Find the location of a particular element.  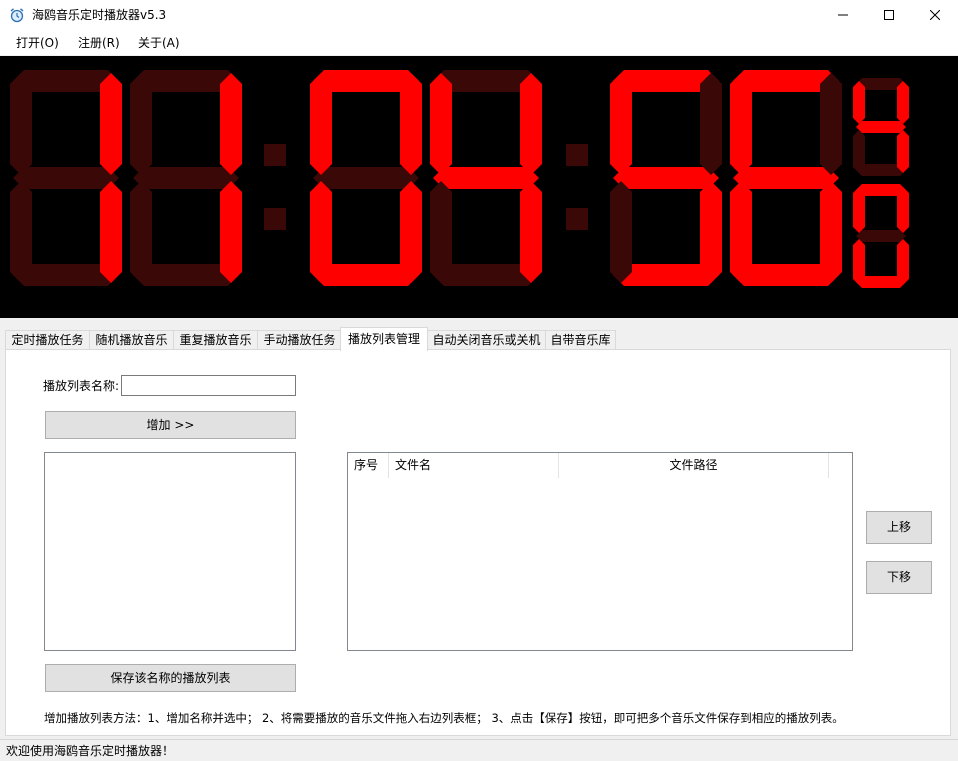

second-tens-digit-segment-b is located at coordinates (711, 124).